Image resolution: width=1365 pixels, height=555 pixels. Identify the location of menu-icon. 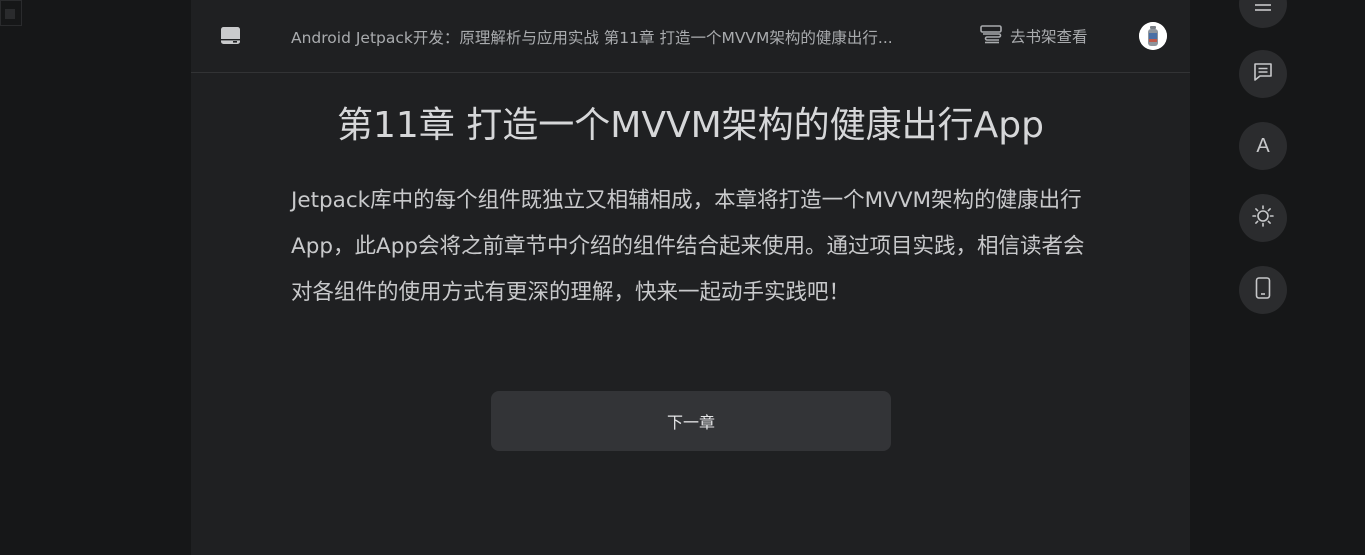
(1263, 11).